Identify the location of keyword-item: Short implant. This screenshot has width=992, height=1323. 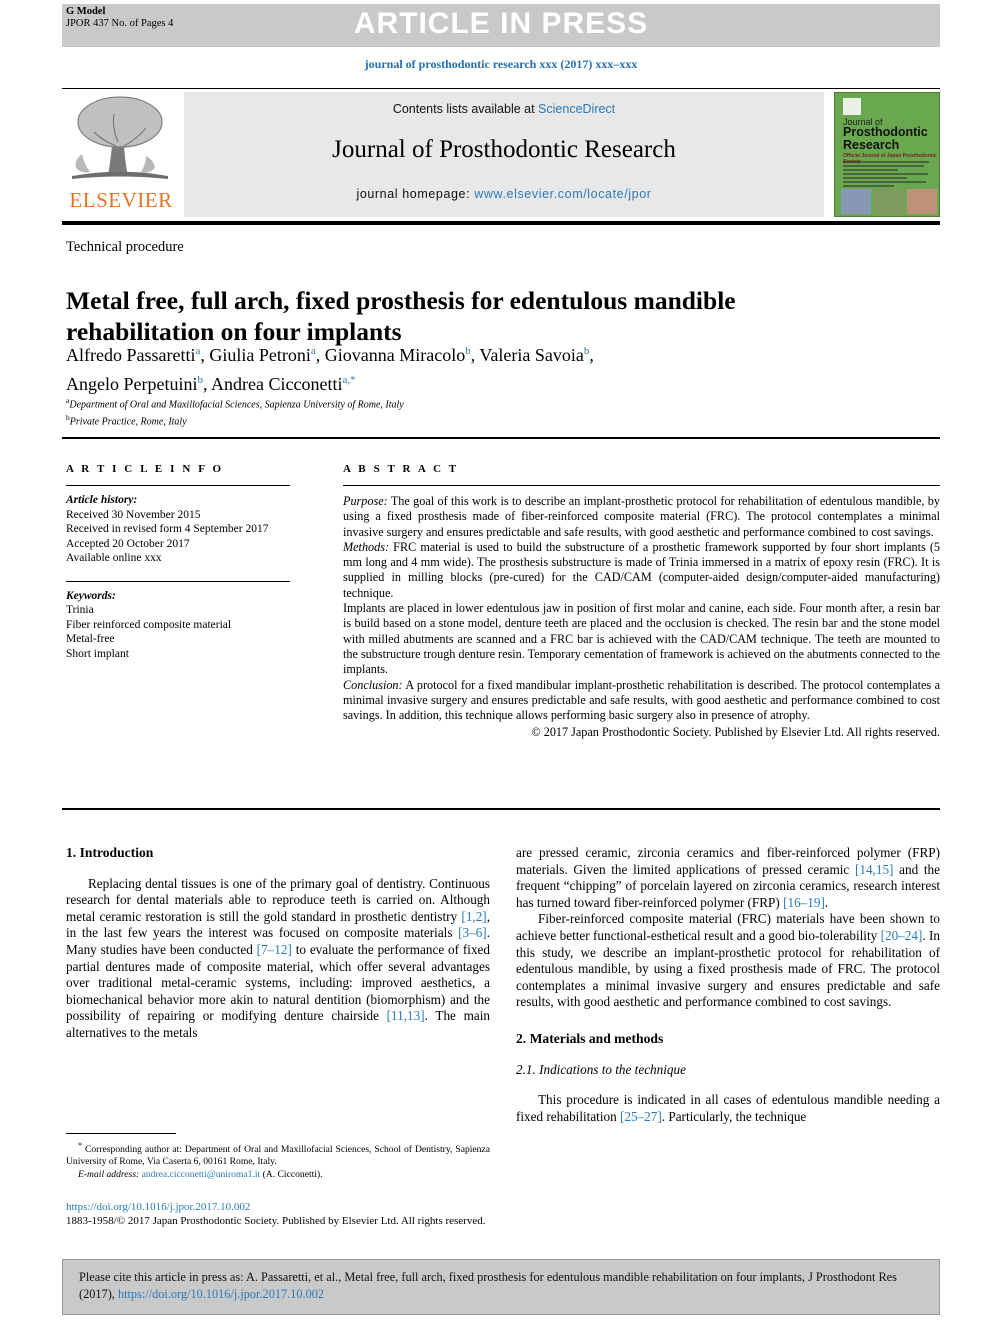
(97, 653).